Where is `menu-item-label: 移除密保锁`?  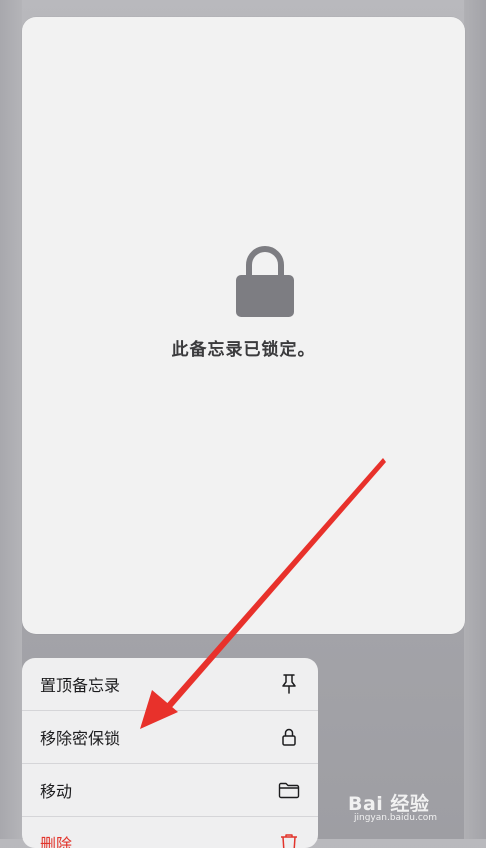
menu-item-label: 移除密保锁 is located at coordinates (80, 738).